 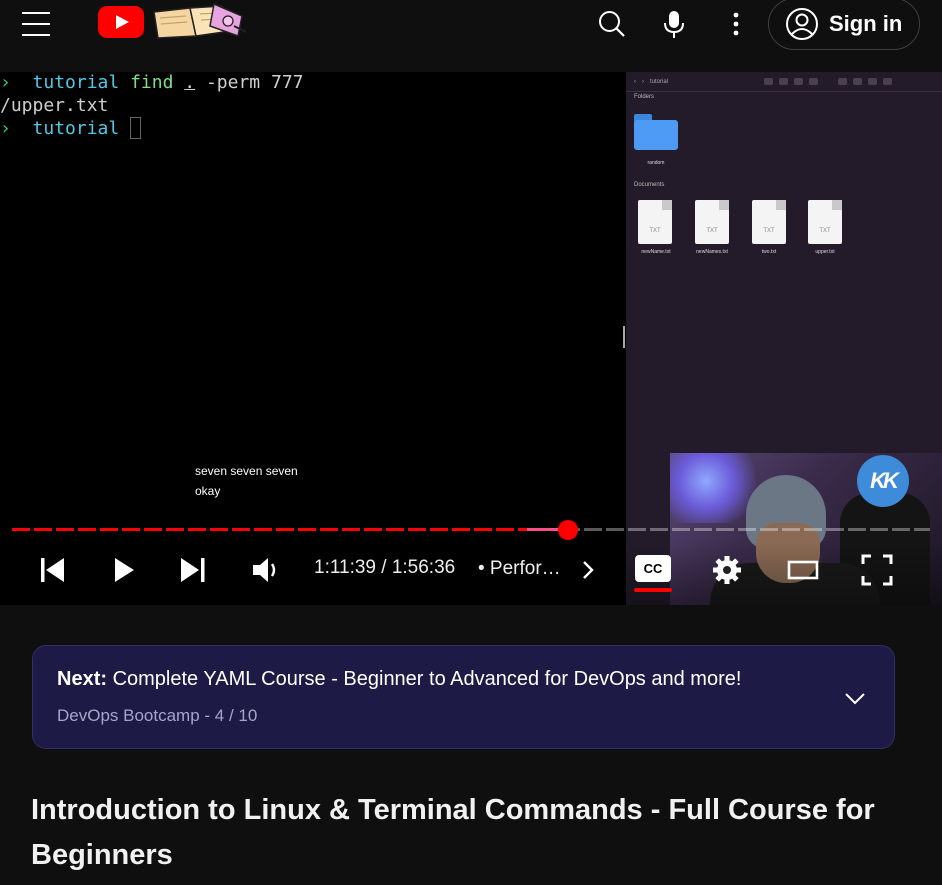 I want to click on theater-mode-icon, so click(x=803, y=570).